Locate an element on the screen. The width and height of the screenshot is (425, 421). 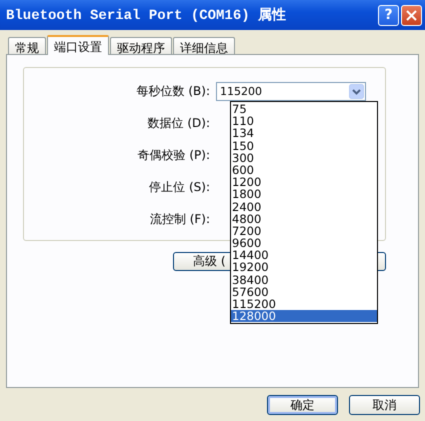
dropdown-option: 2400 is located at coordinates (304, 206).